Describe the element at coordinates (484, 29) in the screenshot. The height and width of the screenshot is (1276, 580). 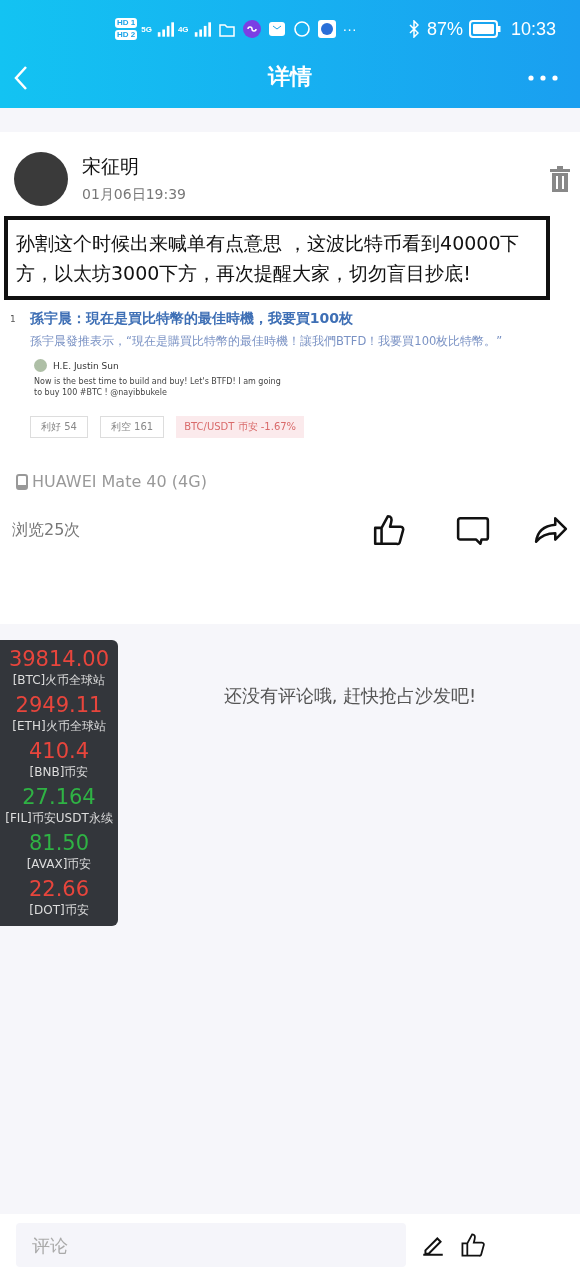
I see `battery-icon` at that location.